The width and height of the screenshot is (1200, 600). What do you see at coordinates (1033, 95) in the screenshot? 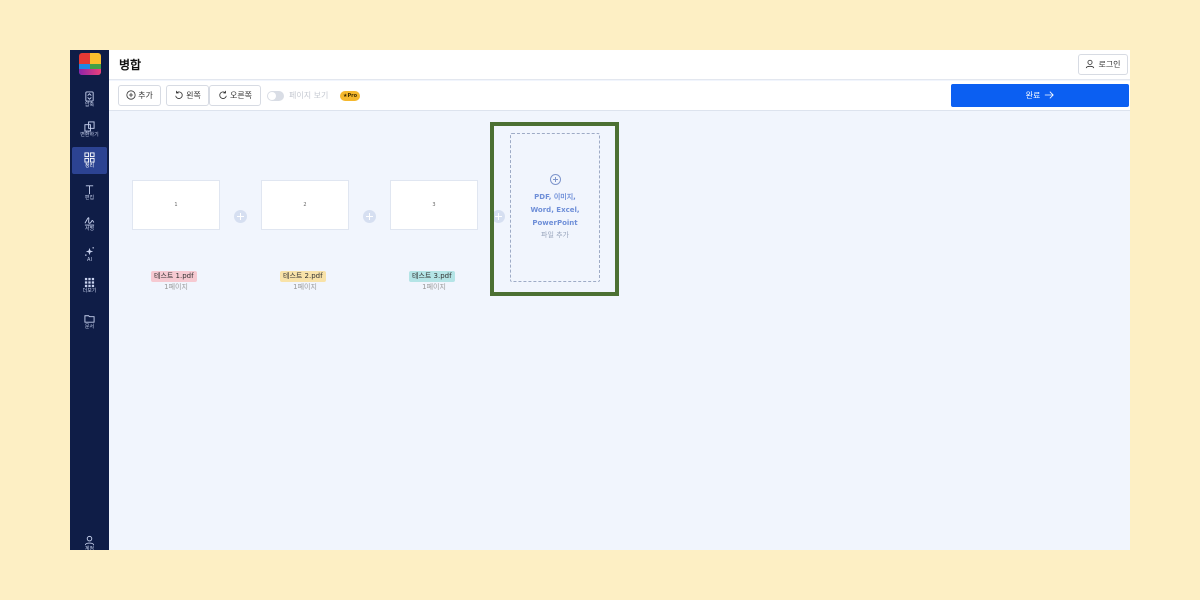
I see `done-label: 완료` at bounding box center [1033, 95].